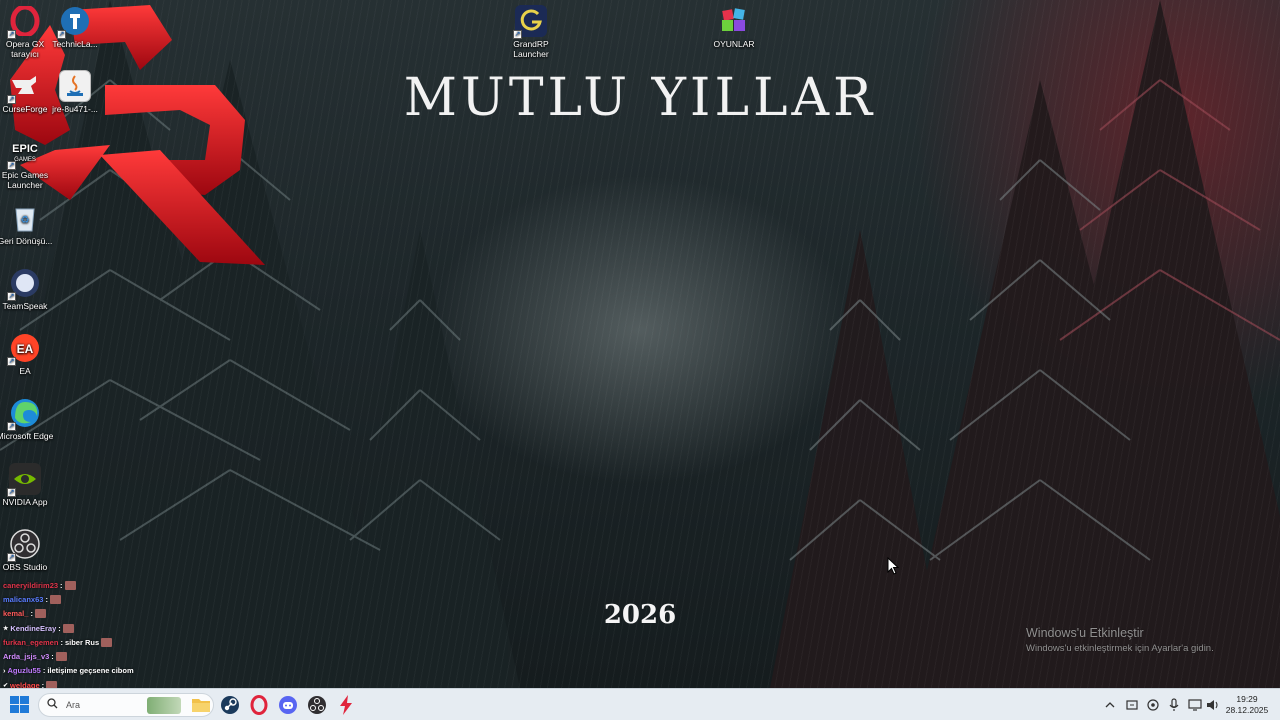 The width and height of the screenshot is (1280, 720). I want to click on obs-icon: ↗, so click(24, 545).